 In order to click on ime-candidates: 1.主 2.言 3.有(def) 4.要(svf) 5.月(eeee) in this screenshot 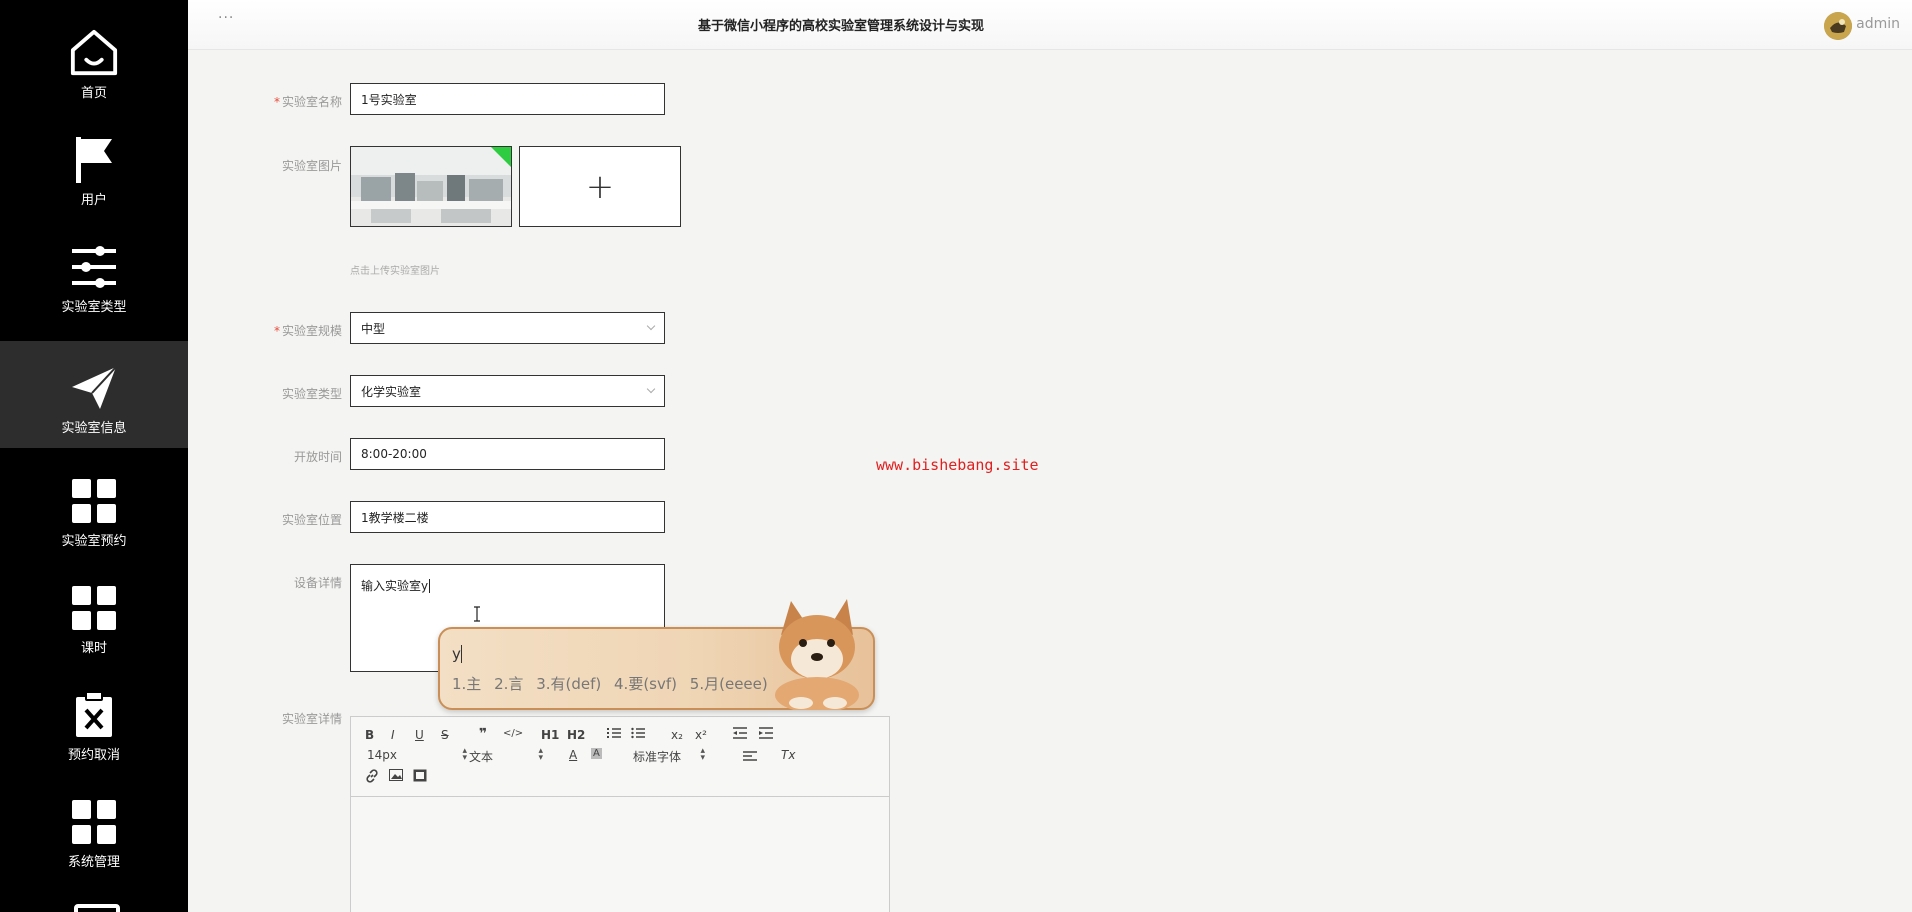, I will do `click(614, 683)`.